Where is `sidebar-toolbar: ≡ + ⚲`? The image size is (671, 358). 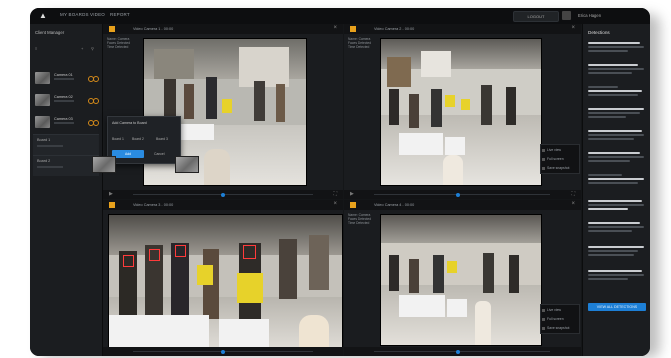 sidebar-toolbar: ≡ + ⚲ is located at coordinates (66, 49).